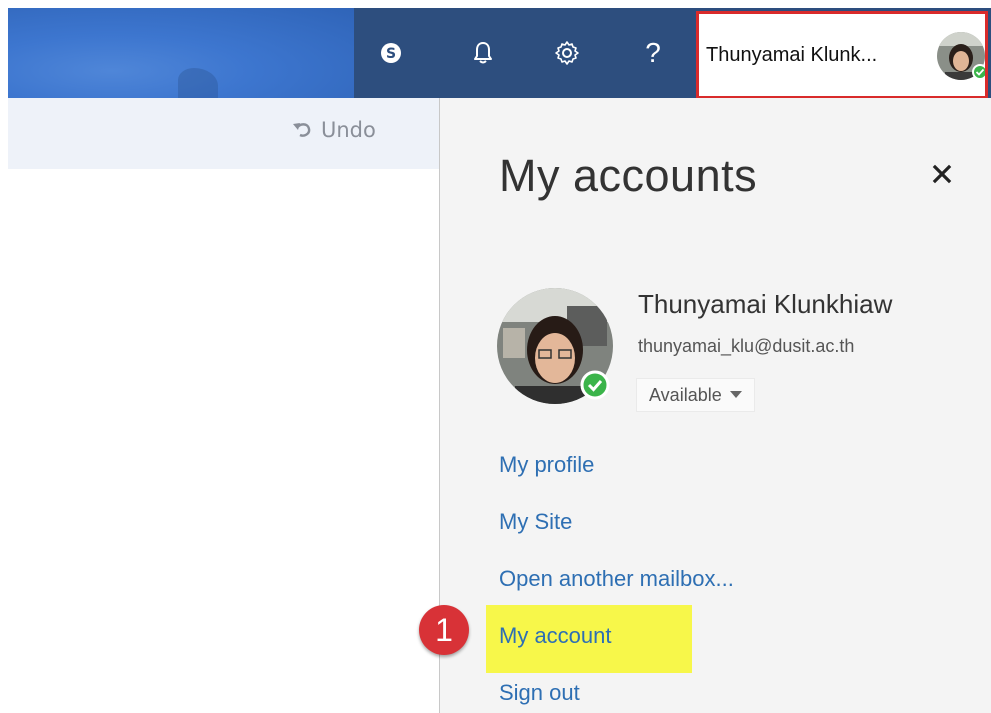  I want to click on undo-button: Undo, so click(333, 130).